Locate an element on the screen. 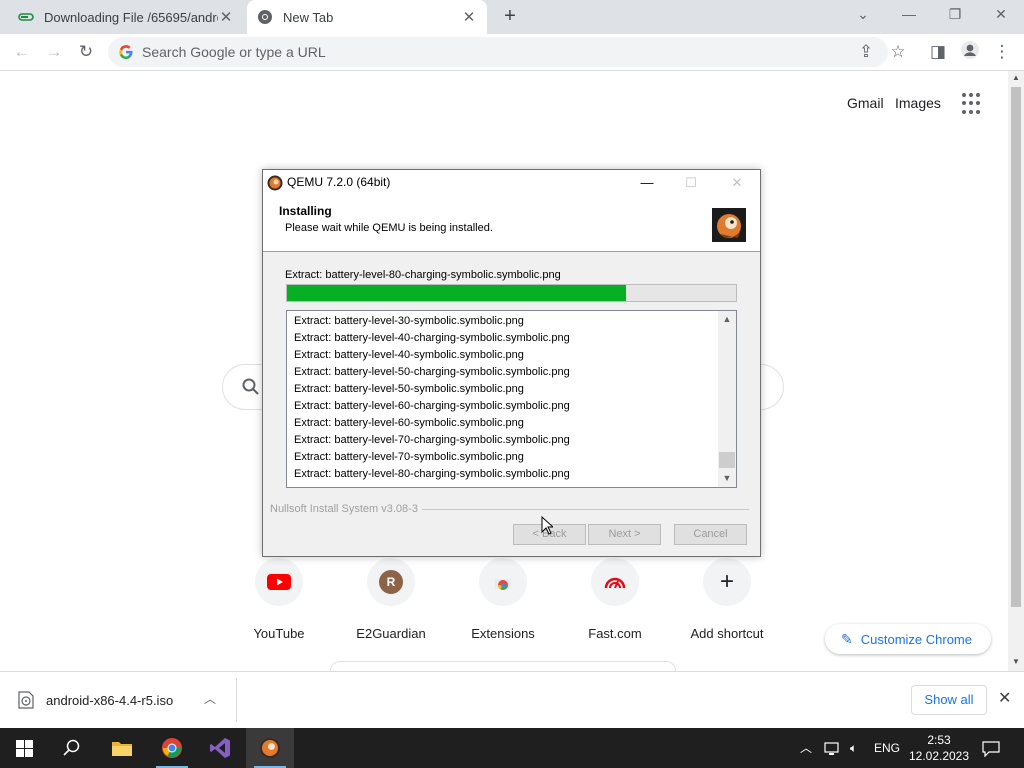 The image size is (1024, 768). install-progress-bar is located at coordinates (511, 293).